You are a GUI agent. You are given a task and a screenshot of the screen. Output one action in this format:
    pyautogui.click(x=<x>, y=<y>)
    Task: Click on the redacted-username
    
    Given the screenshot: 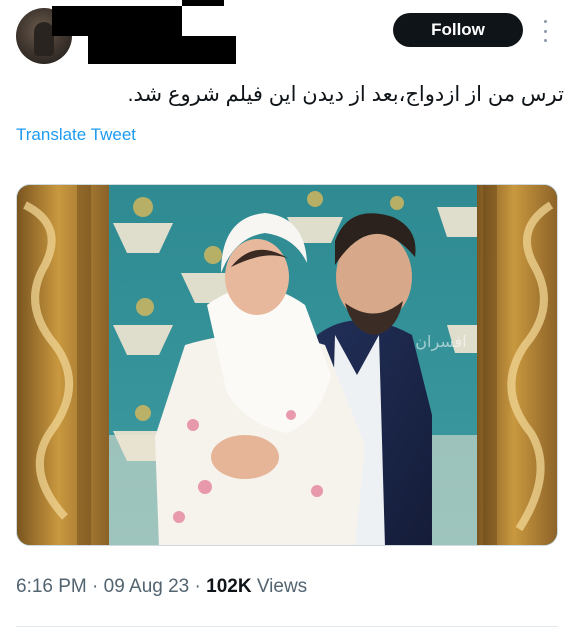 What is the action you would take?
    pyautogui.click(x=162, y=50)
    